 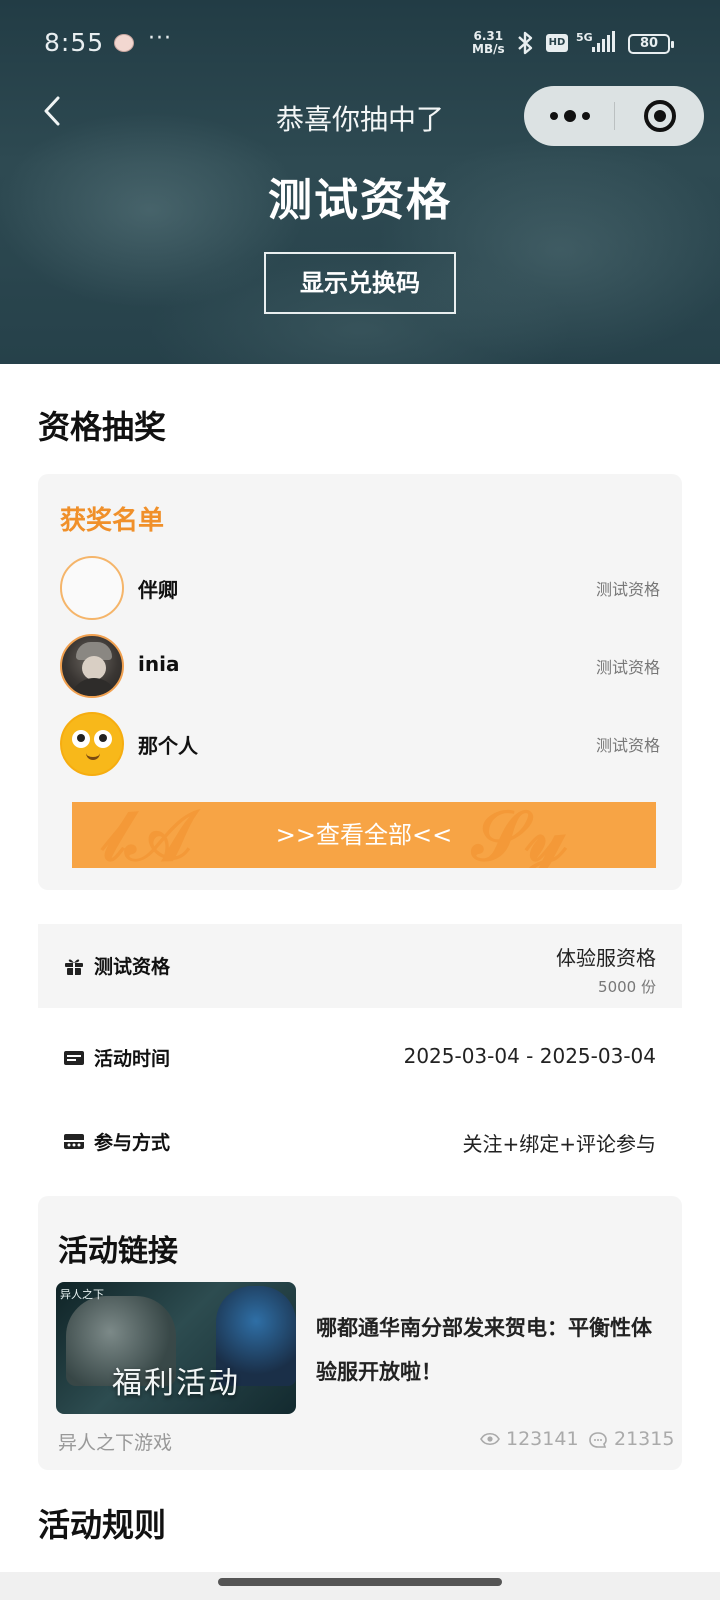 What do you see at coordinates (360, 667) in the screenshot?
I see `winner-row: inia 测试资格` at bounding box center [360, 667].